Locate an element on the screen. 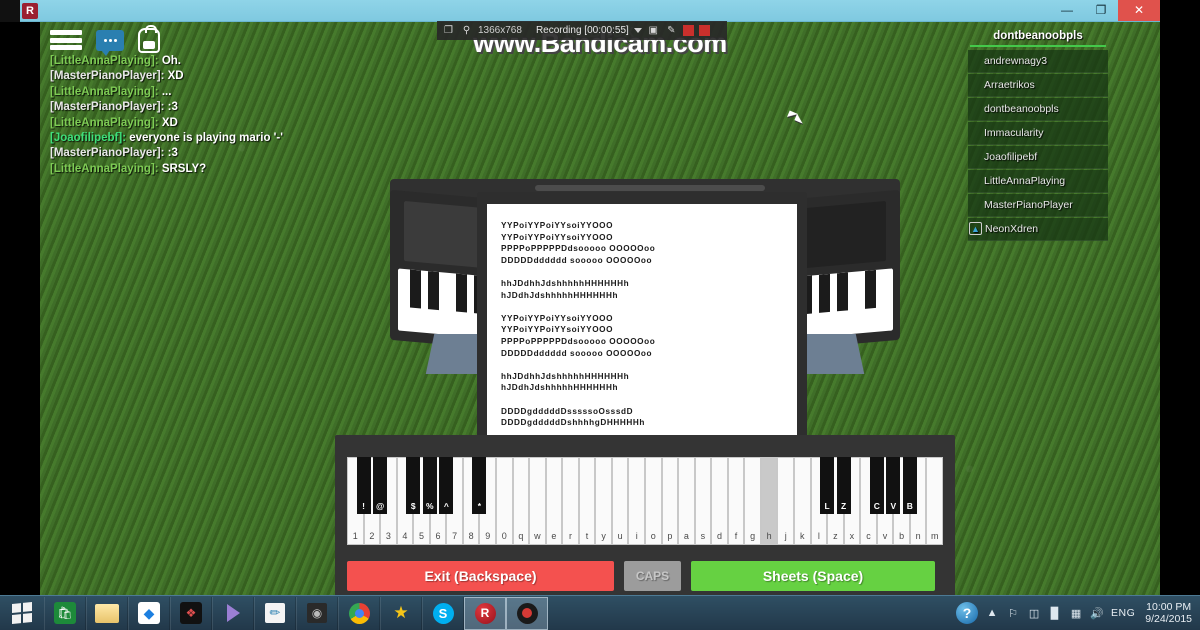 This screenshot has height=630, width=1200. black-key-@: @ is located at coordinates (380, 485).